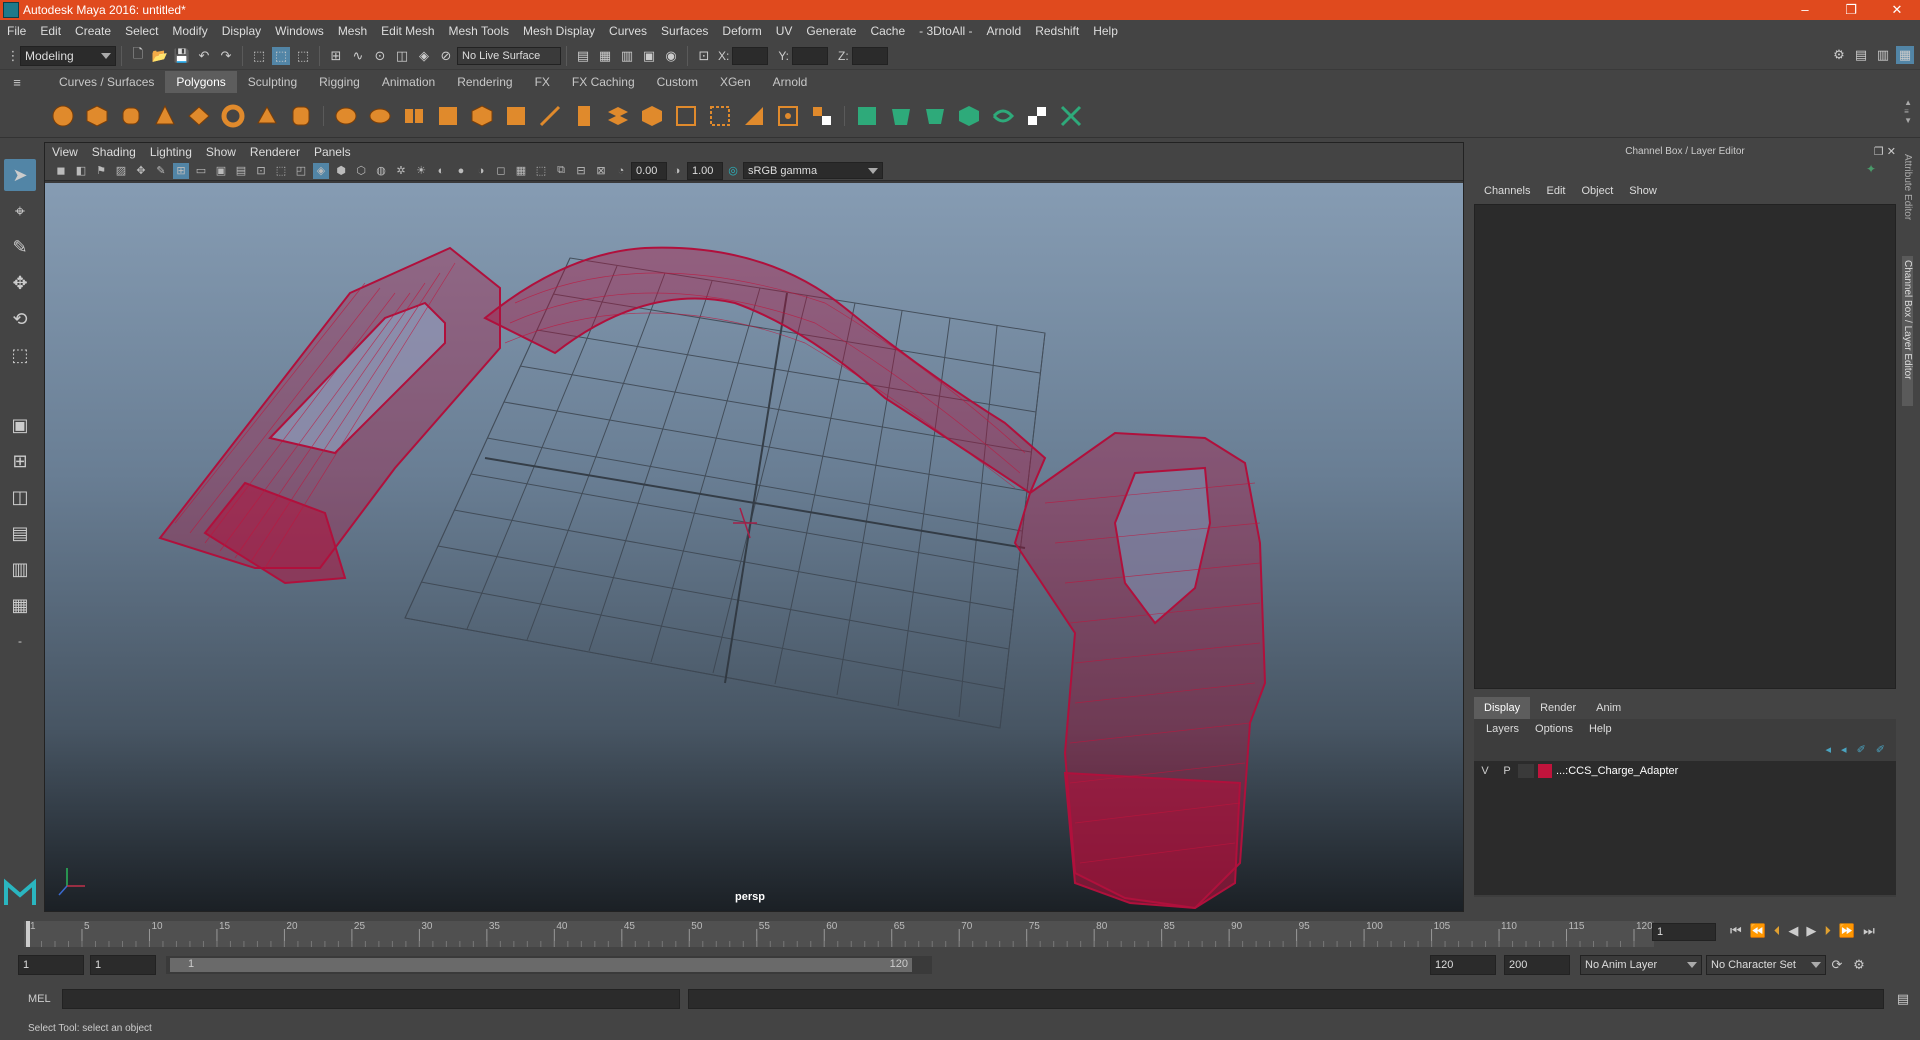 Image resolution: width=1920 pixels, height=1040 pixels. I want to click on hud-icon: ⊟, so click(581, 171).